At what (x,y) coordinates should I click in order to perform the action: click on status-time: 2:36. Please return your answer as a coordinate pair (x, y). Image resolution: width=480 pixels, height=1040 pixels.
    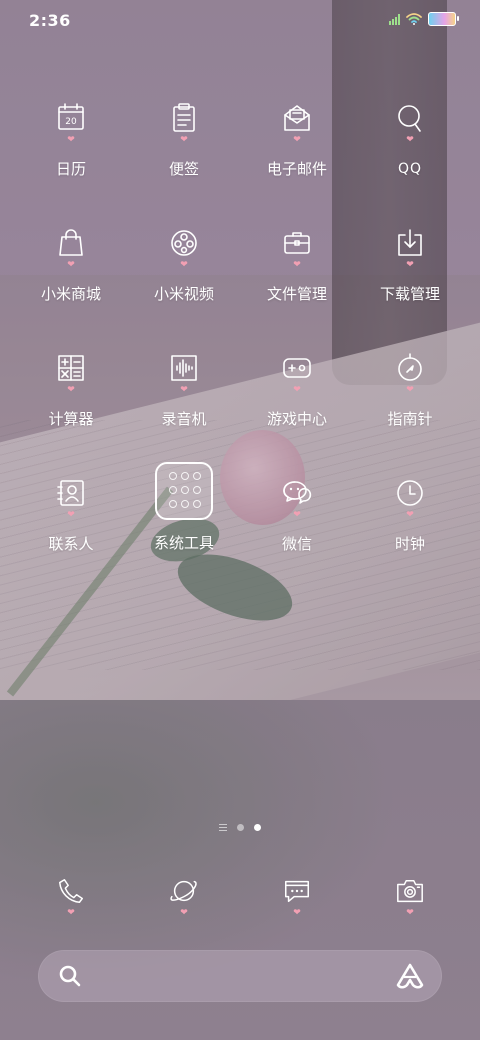
    Looking at the image, I should click on (50, 20).